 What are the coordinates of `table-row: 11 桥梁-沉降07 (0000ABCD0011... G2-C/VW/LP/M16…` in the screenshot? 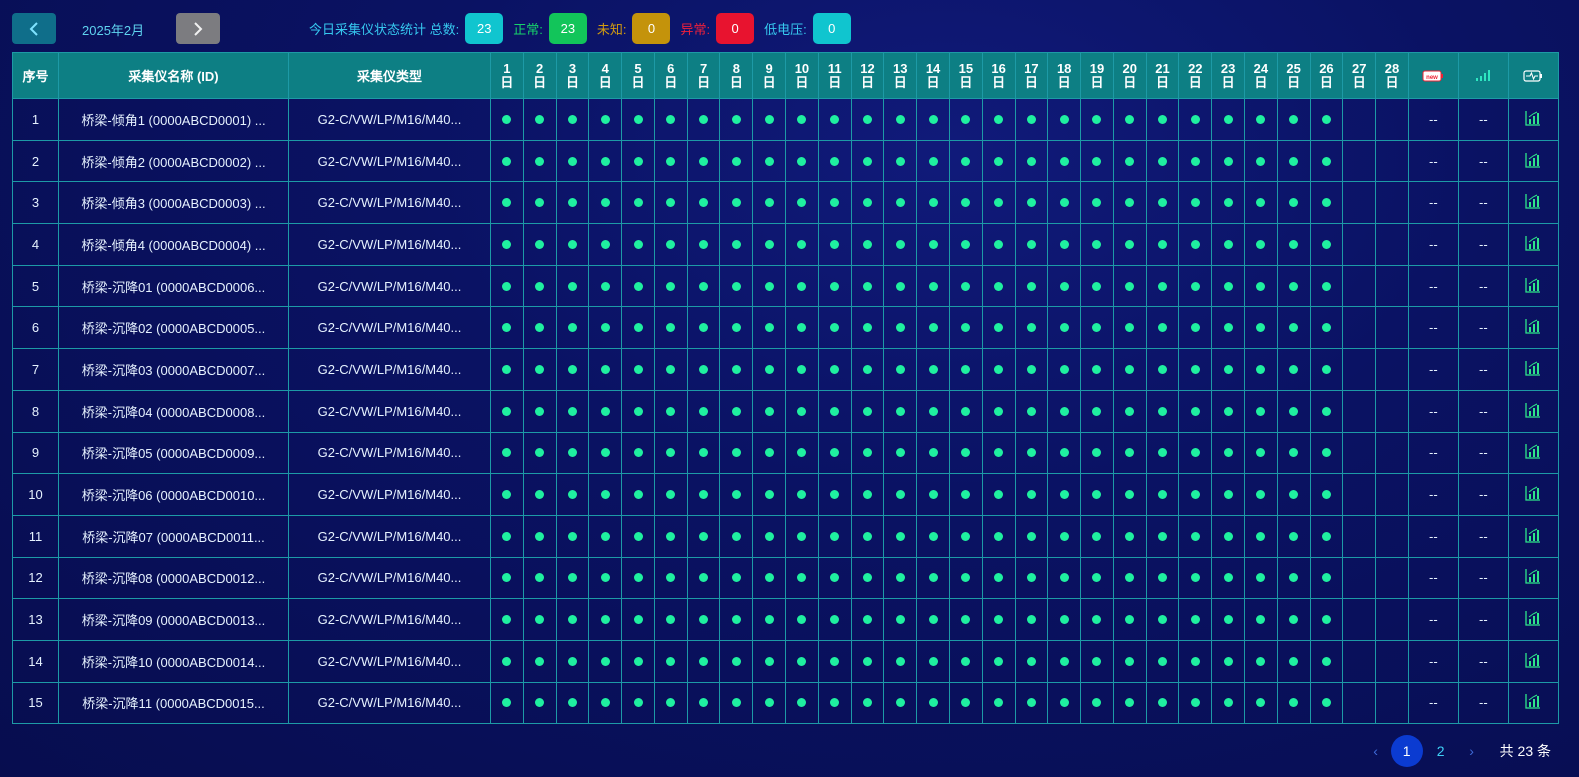 It's located at (785, 536).